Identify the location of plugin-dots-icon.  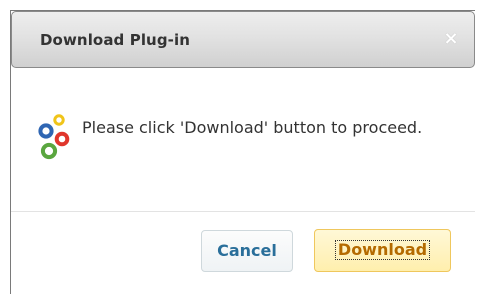
(54, 137).